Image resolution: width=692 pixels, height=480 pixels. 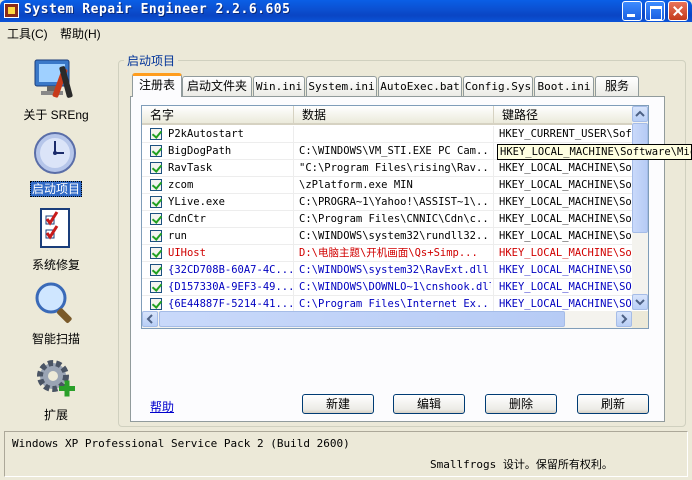 I want to click on nav-label-about: 关于 SREng, so click(x=56, y=115).